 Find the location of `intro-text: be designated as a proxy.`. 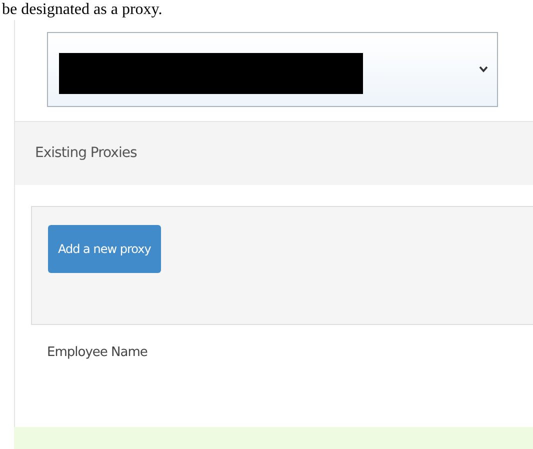

intro-text: be designated as a proxy. is located at coordinates (81, 10).